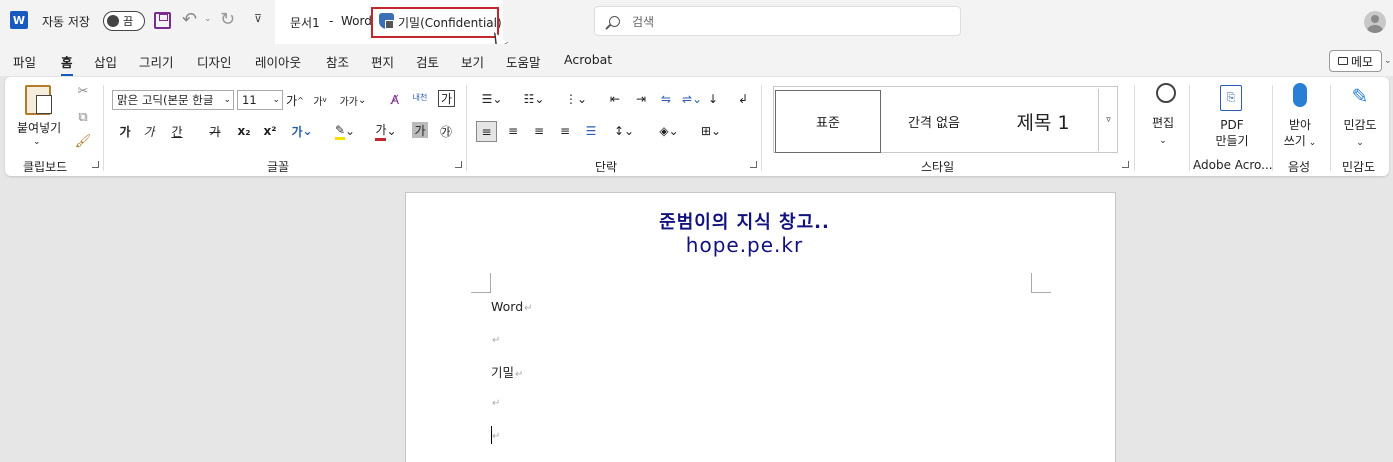 The width and height of the screenshot is (1393, 462). I want to click on shrink-font-button: 가v, so click(320, 100).